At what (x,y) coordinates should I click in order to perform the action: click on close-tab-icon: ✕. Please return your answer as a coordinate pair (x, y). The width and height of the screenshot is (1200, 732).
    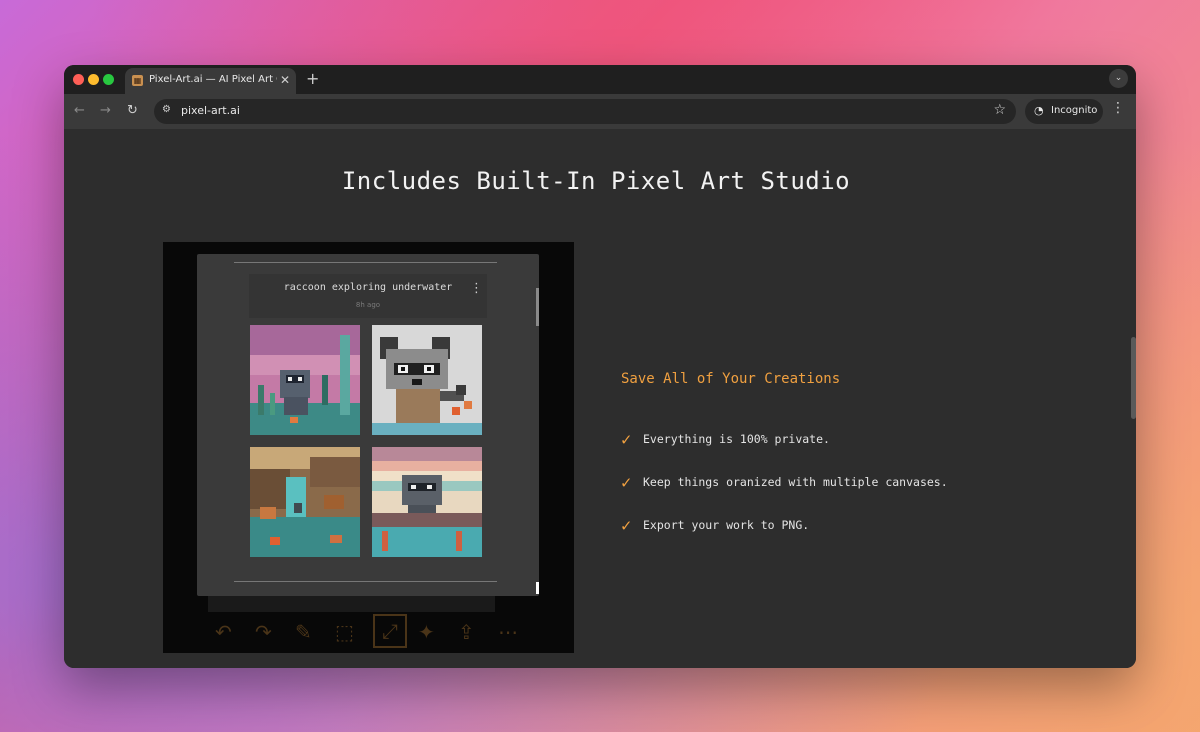
    Looking at the image, I should click on (285, 80).